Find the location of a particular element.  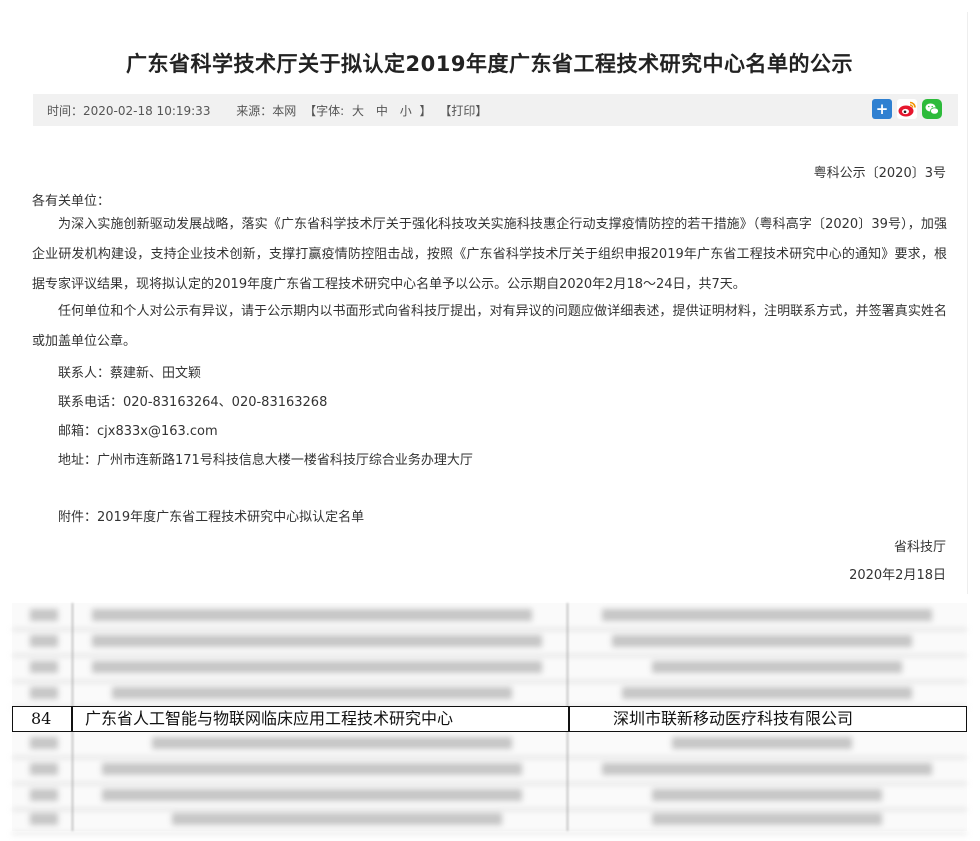

weibo-icon is located at coordinates (907, 109).